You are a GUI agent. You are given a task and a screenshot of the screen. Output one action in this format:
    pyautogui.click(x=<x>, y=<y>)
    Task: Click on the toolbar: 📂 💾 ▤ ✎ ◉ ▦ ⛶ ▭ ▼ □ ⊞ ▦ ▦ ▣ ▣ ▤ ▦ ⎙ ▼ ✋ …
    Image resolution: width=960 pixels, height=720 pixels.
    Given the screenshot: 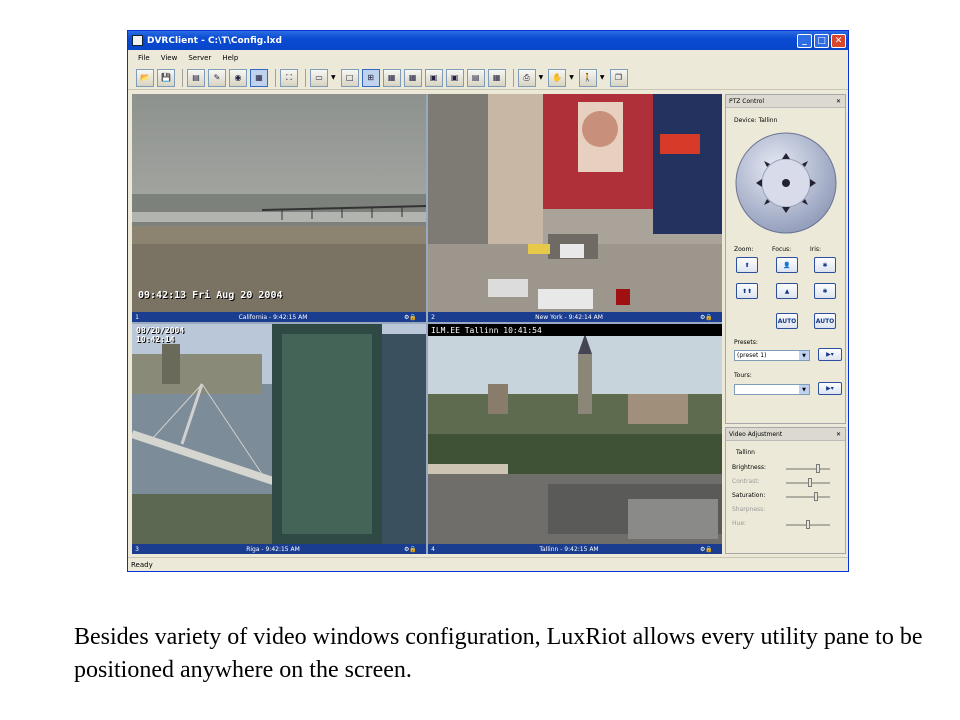 What is the action you would take?
    pyautogui.click(x=488, y=78)
    